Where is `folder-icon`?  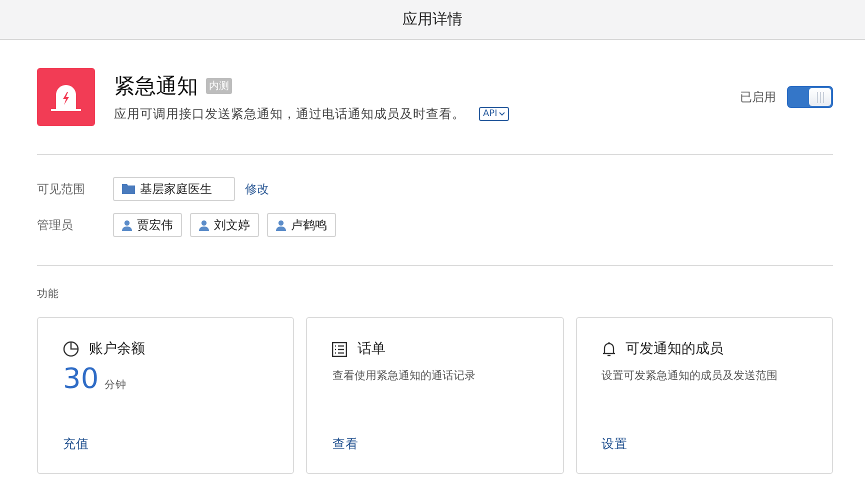
folder-icon is located at coordinates (128, 189).